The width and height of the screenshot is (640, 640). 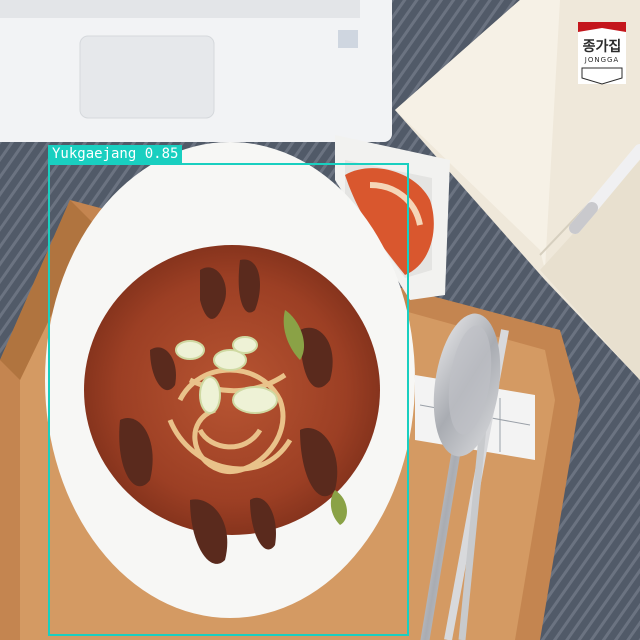 I want to click on detection-label: Yukgaejang 0.85, so click(x=115, y=154).